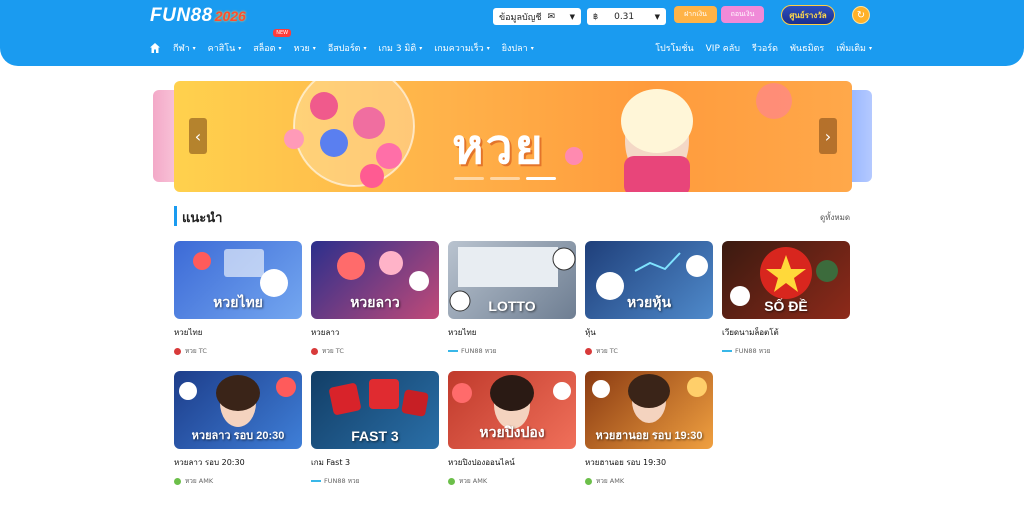 The width and height of the screenshot is (1024, 512). What do you see at coordinates (512, 410) in the screenshot?
I see `game-thumbnail: หวยปิงปอง` at bounding box center [512, 410].